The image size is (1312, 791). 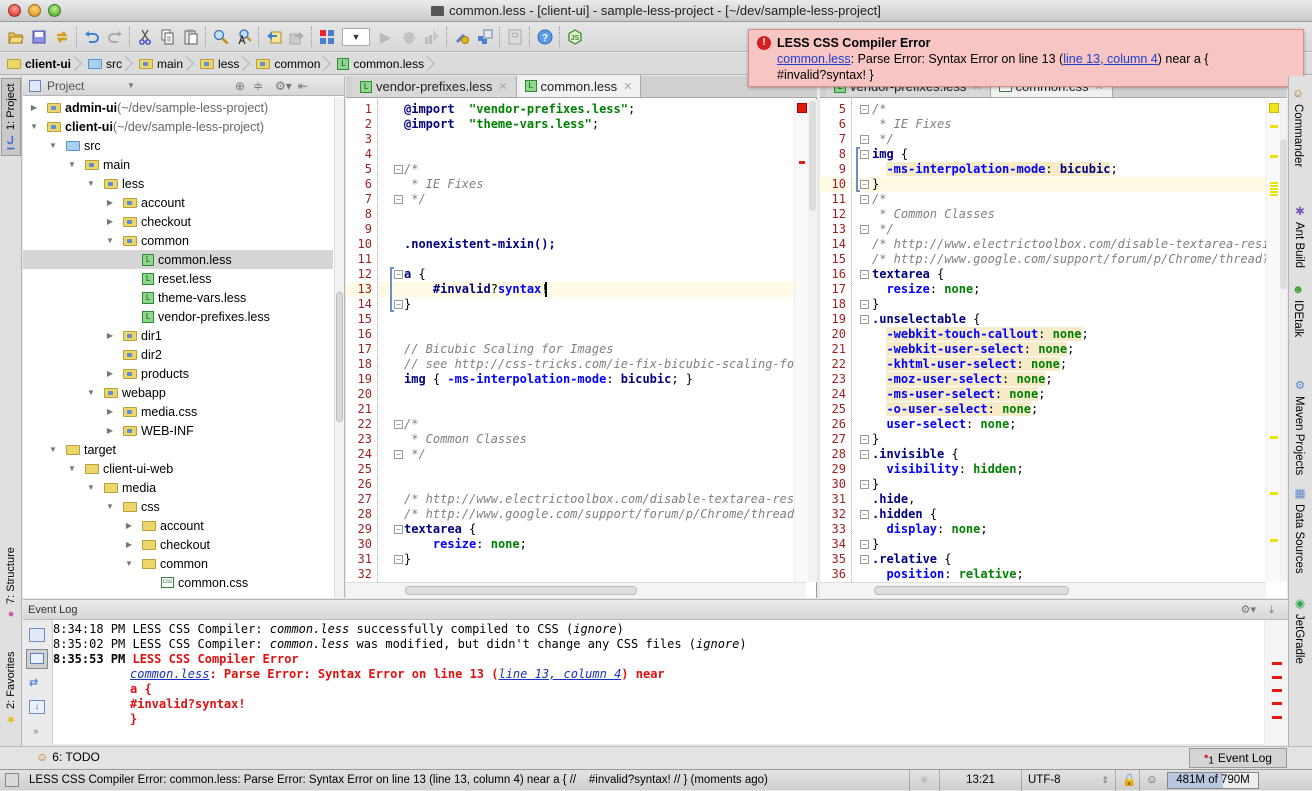 What do you see at coordinates (178, 392) in the screenshot?
I see `tree-node: ▼ webapp` at bounding box center [178, 392].